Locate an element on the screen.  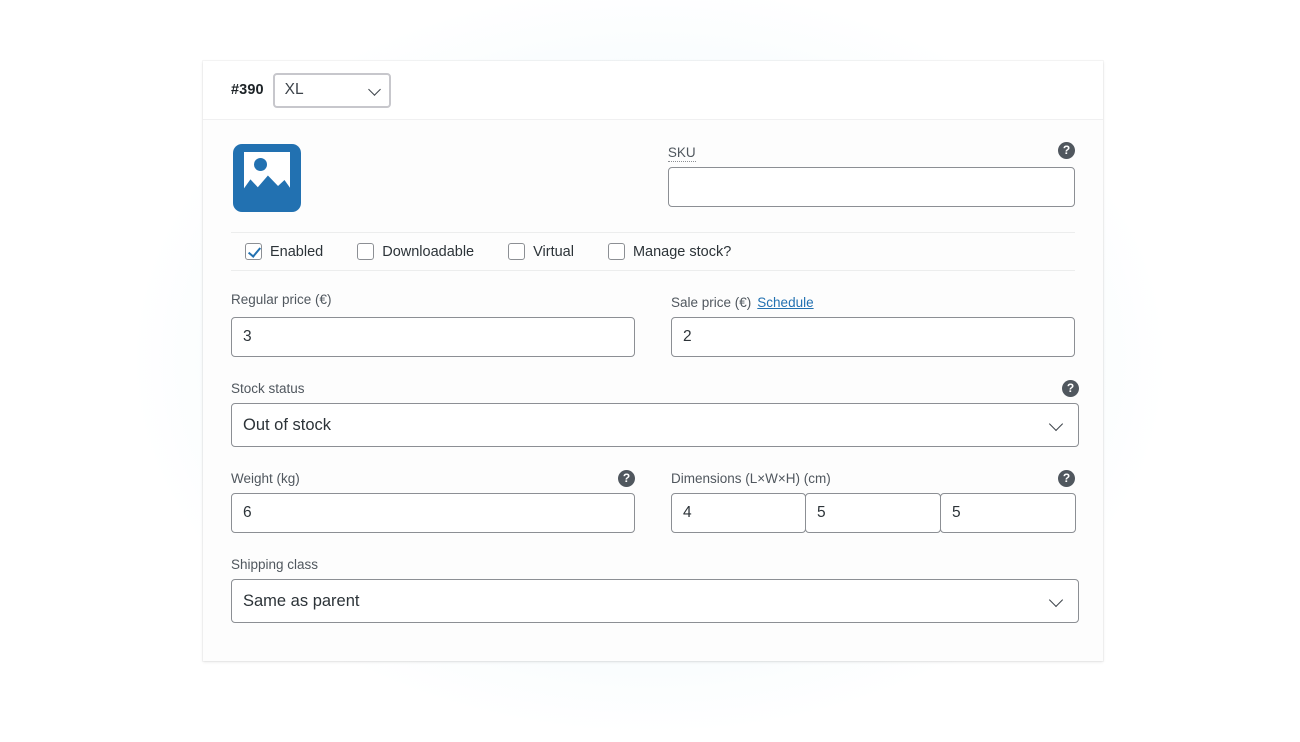
checkbox-manage-stock: Manage stock? is located at coordinates (669, 251).